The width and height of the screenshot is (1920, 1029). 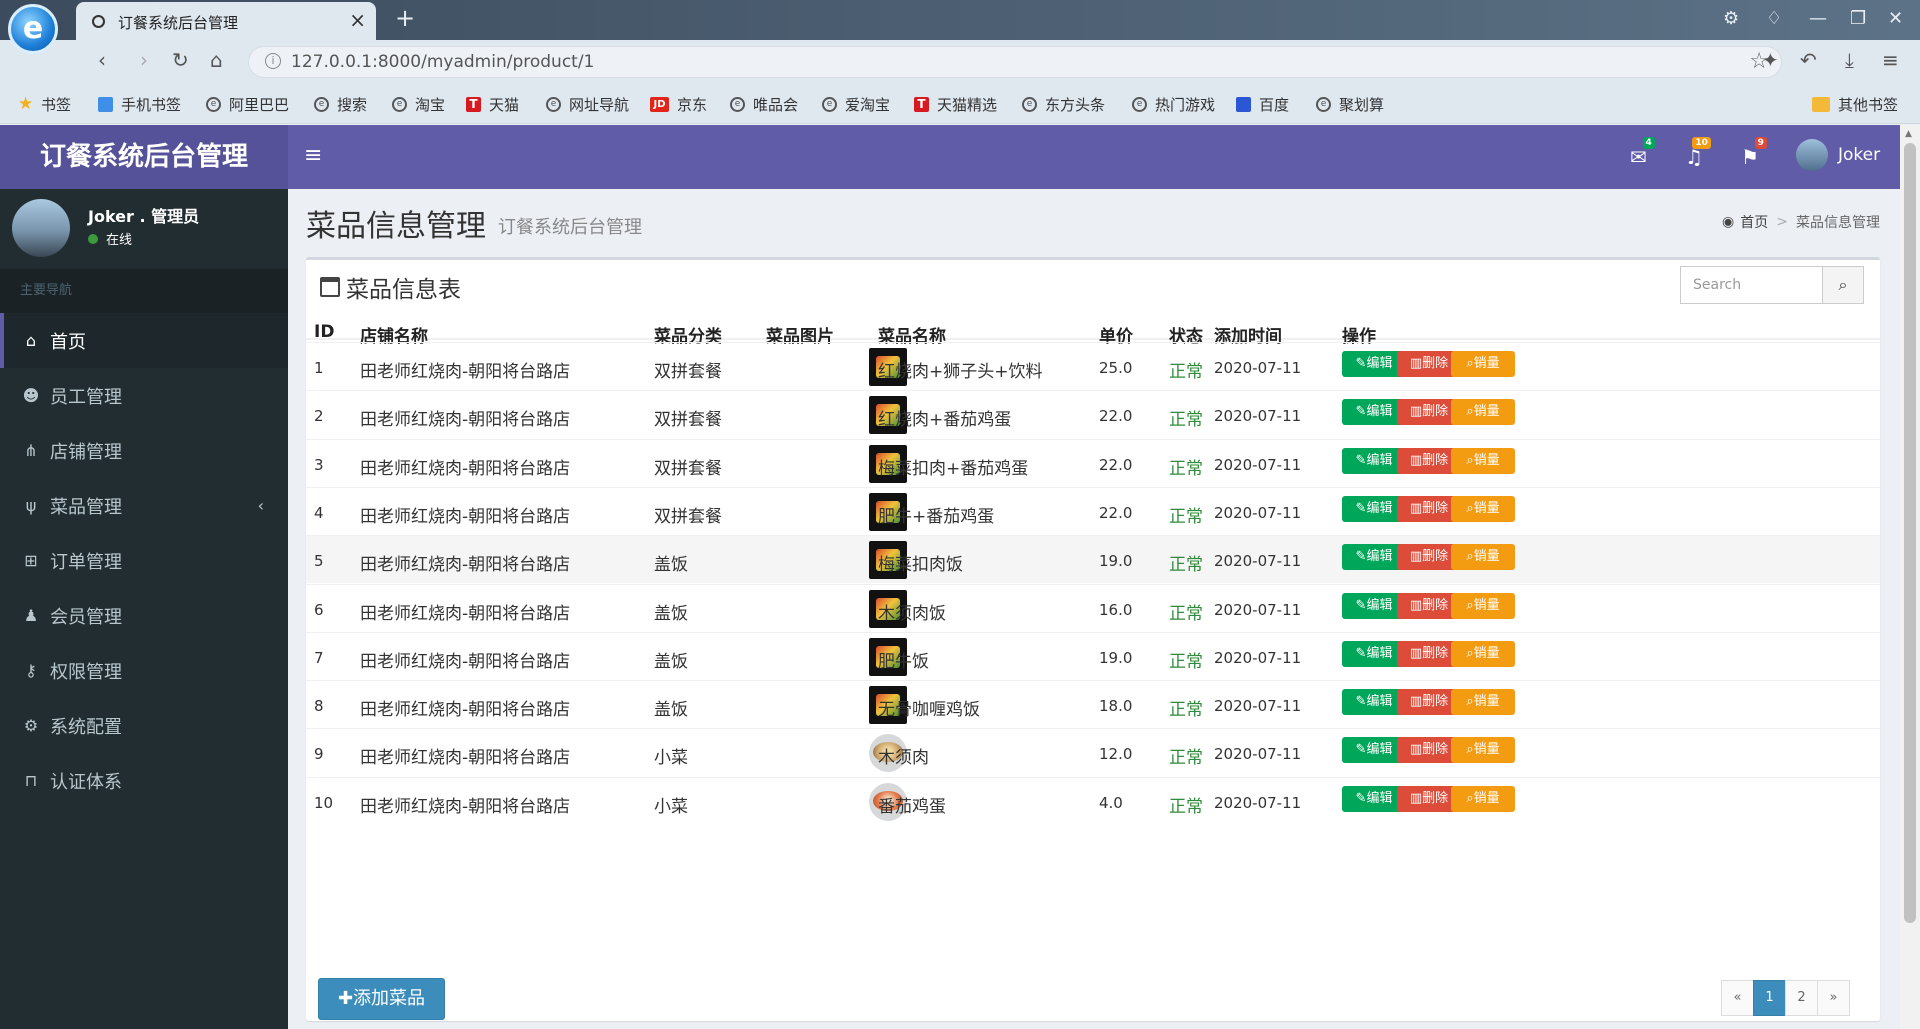 What do you see at coordinates (139, 104) in the screenshot?
I see `bookmark-item: 手机书签` at bounding box center [139, 104].